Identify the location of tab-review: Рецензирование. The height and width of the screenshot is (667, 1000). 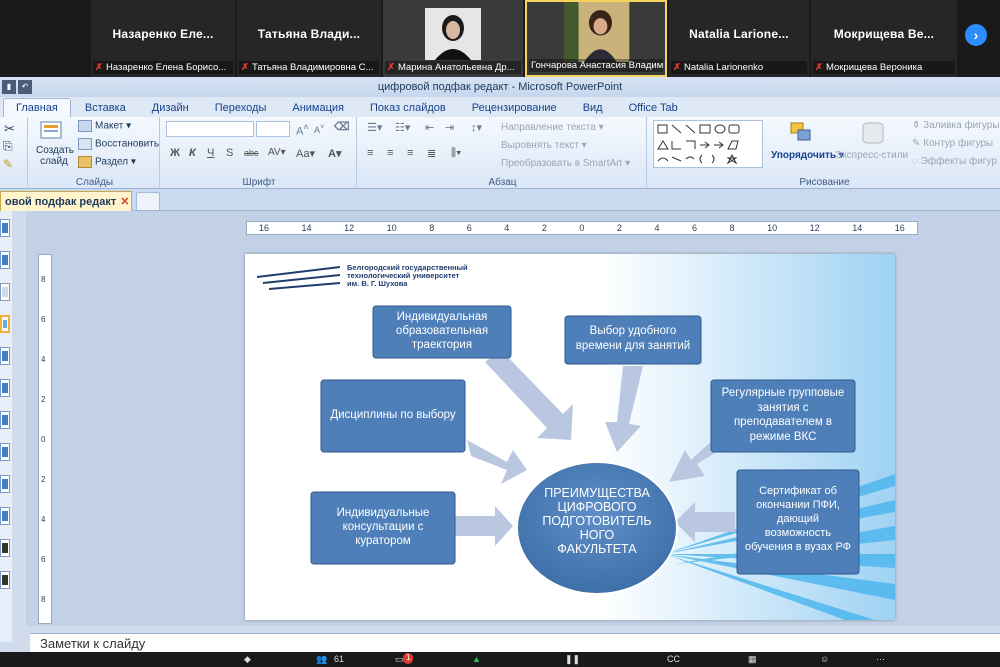
(514, 108).